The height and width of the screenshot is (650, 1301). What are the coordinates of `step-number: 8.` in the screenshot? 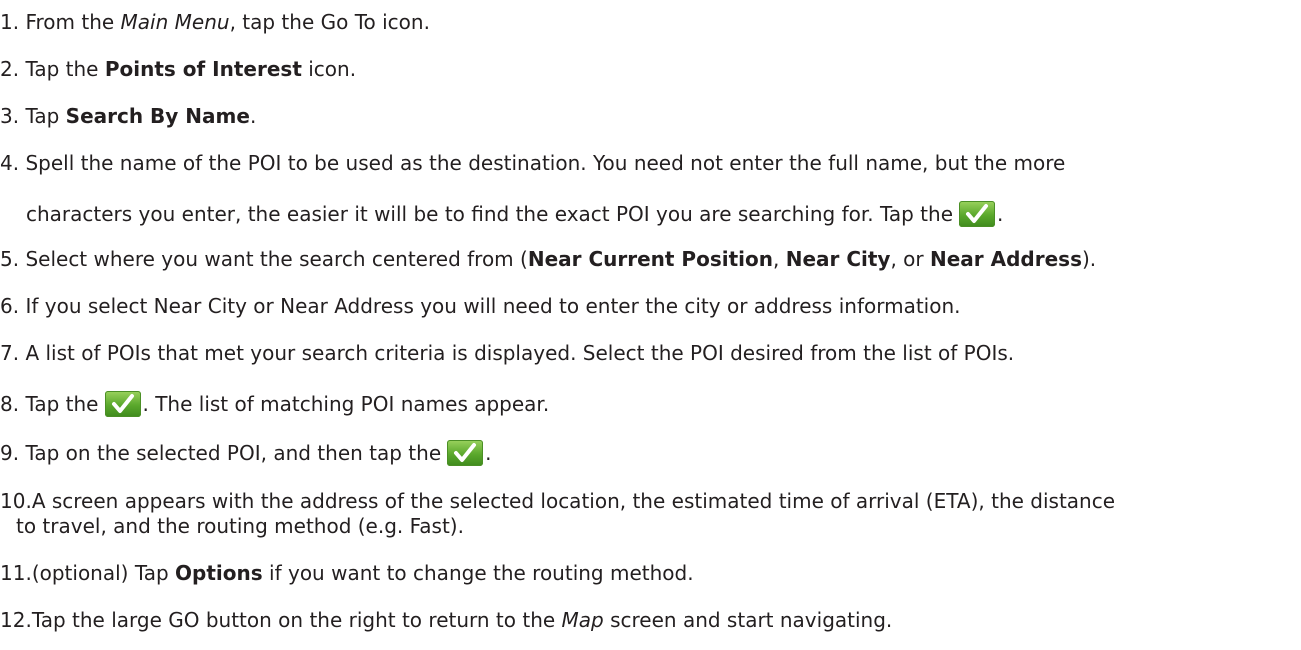 It's located at (10, 404).